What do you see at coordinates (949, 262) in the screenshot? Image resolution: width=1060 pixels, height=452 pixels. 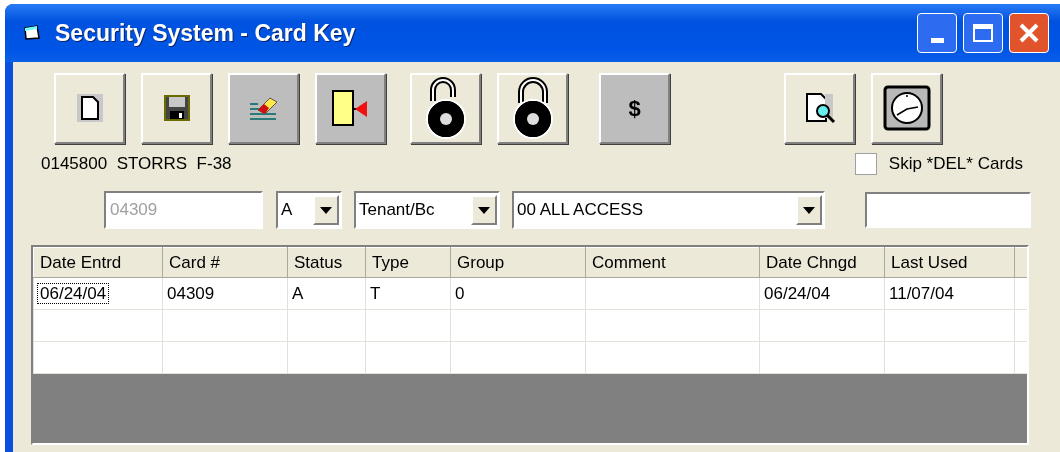 I see `column-header: Last Used` at bounding box center [949, 262].